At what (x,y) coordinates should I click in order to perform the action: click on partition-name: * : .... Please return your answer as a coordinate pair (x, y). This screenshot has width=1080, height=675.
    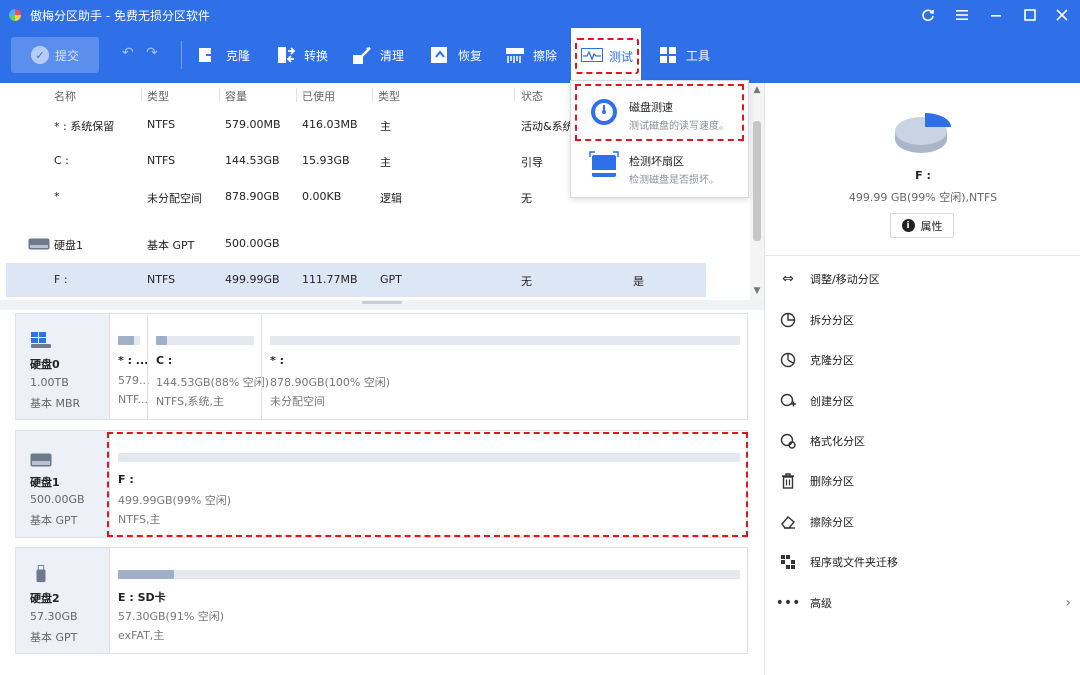
    Looking at the image, I should click on (133, 360).